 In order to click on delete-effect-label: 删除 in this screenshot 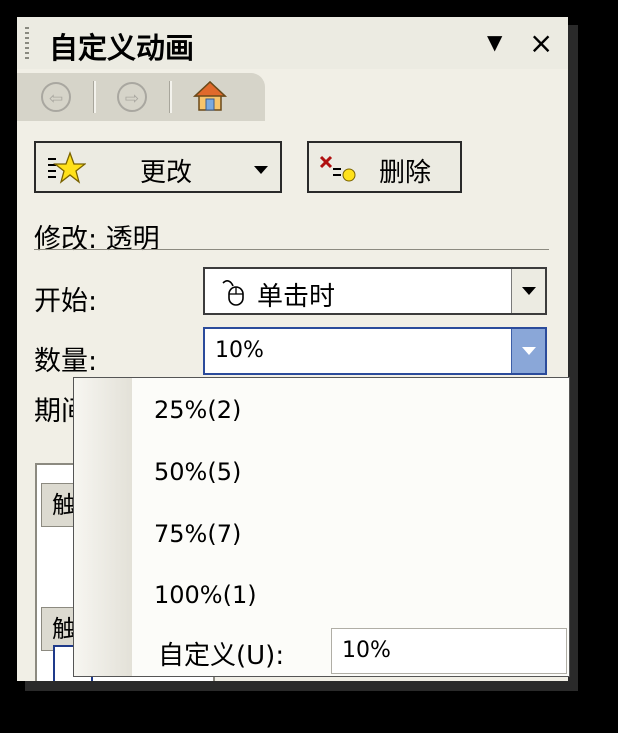, I will do `click(405, 173)`.